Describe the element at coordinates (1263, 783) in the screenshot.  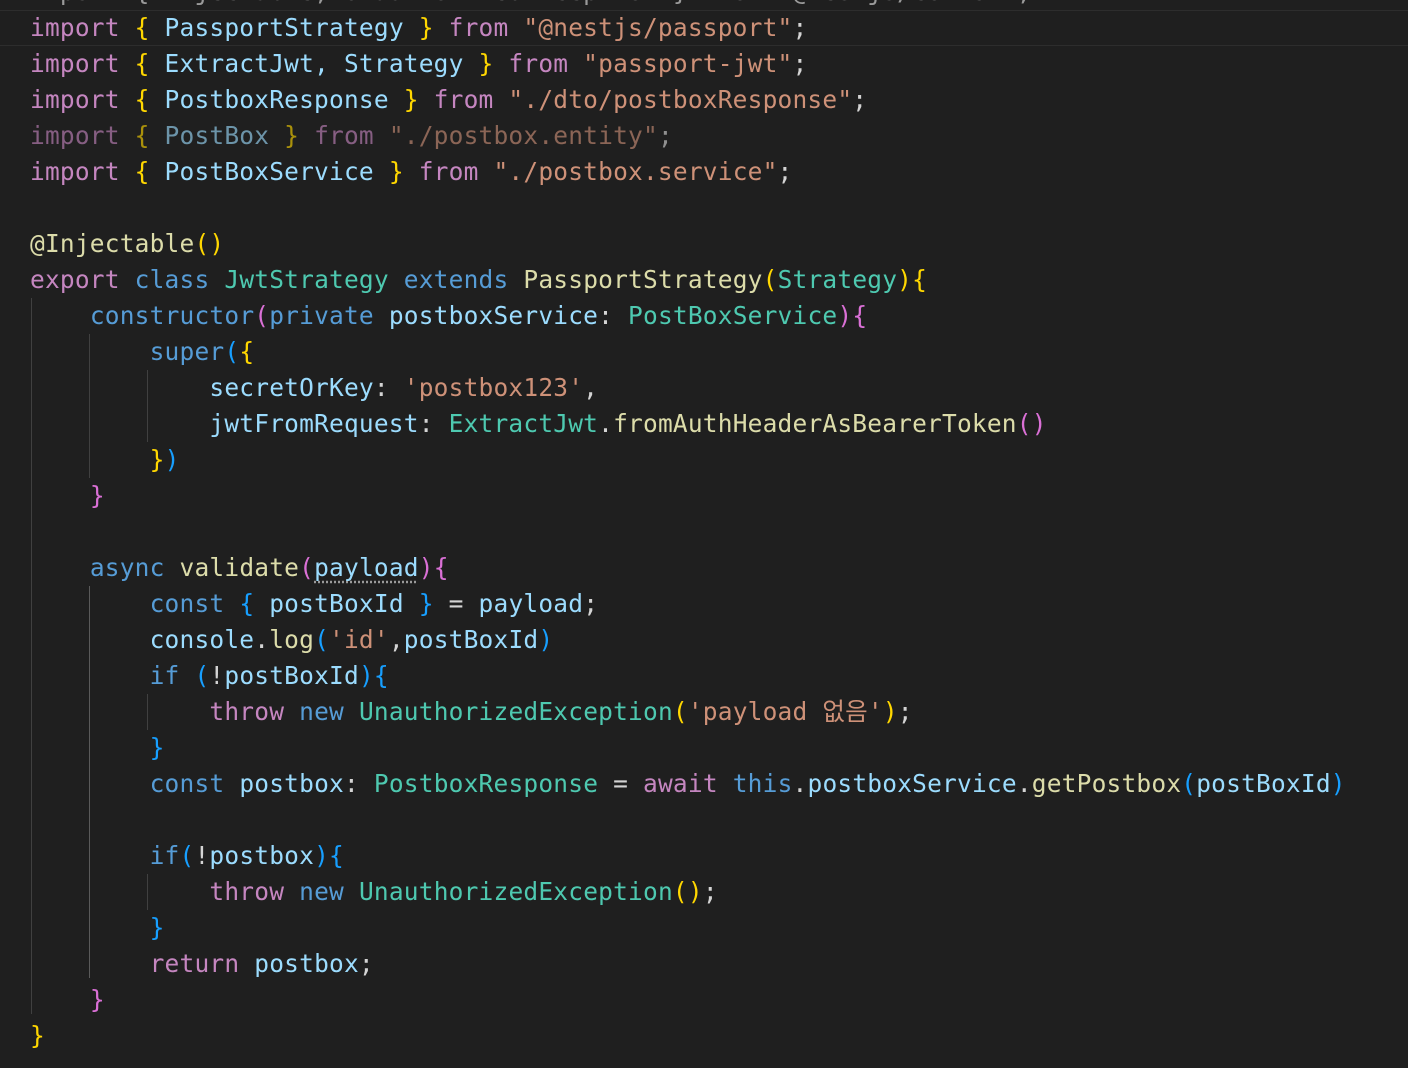
I see `code-token: postBoxId` at that location.